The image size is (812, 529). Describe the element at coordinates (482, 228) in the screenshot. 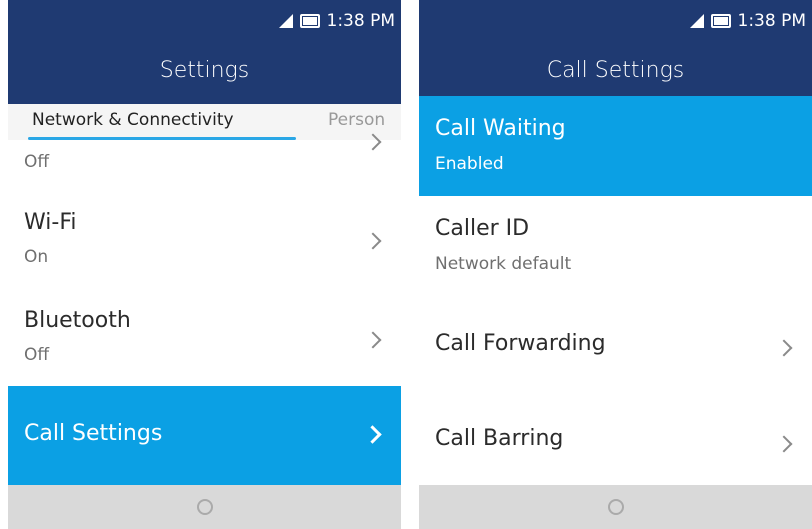

I see `call-item-label: Caller ID` at that location.